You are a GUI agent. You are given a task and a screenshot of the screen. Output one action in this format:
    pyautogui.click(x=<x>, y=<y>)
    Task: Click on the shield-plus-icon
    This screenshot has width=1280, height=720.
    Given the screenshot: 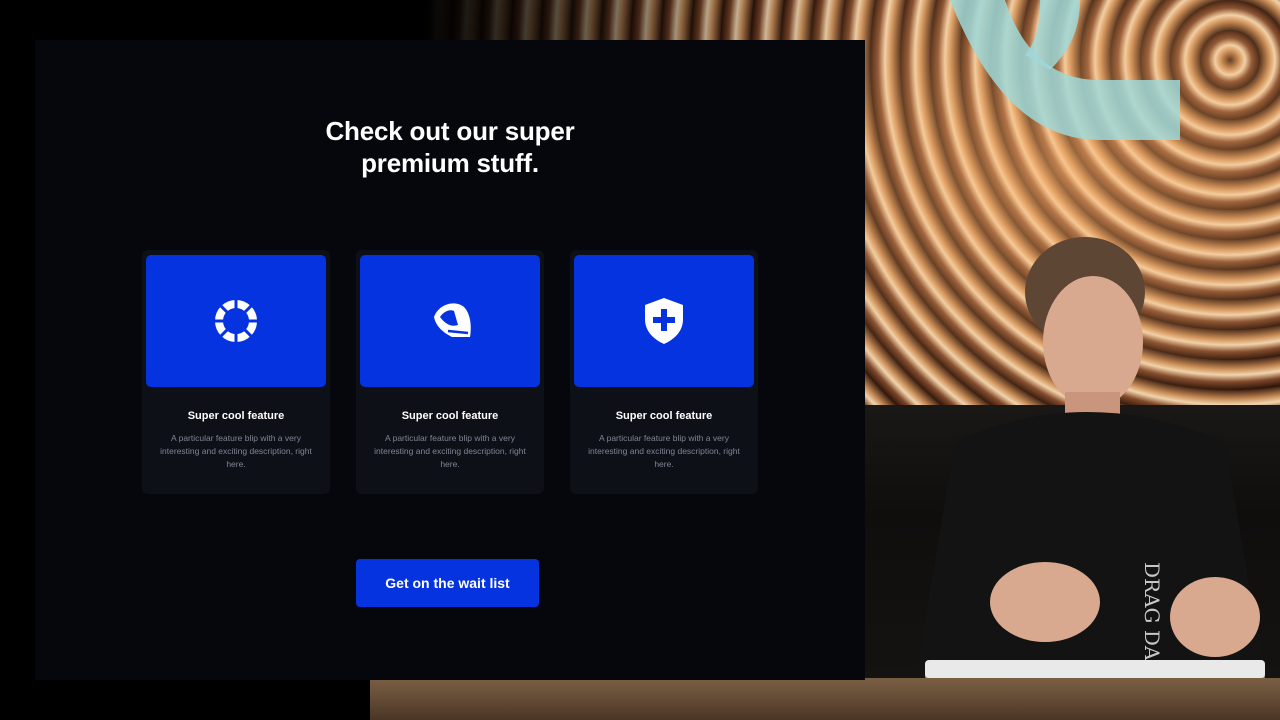 What is the action you would take?
    pyautogui.click(x=664, y=321)
    